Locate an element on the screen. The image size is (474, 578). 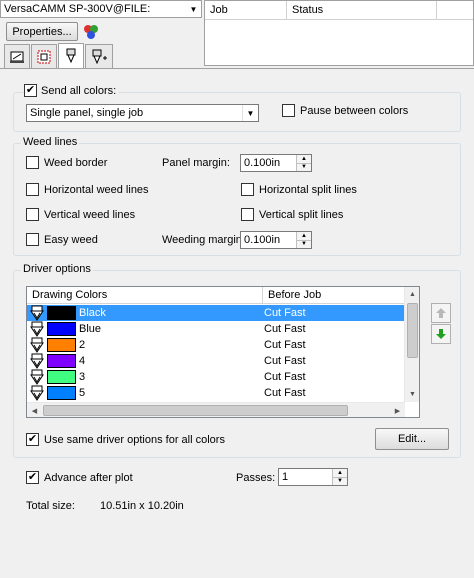
easy-weed-option: Easy weed is located at coordinates (62, 239).